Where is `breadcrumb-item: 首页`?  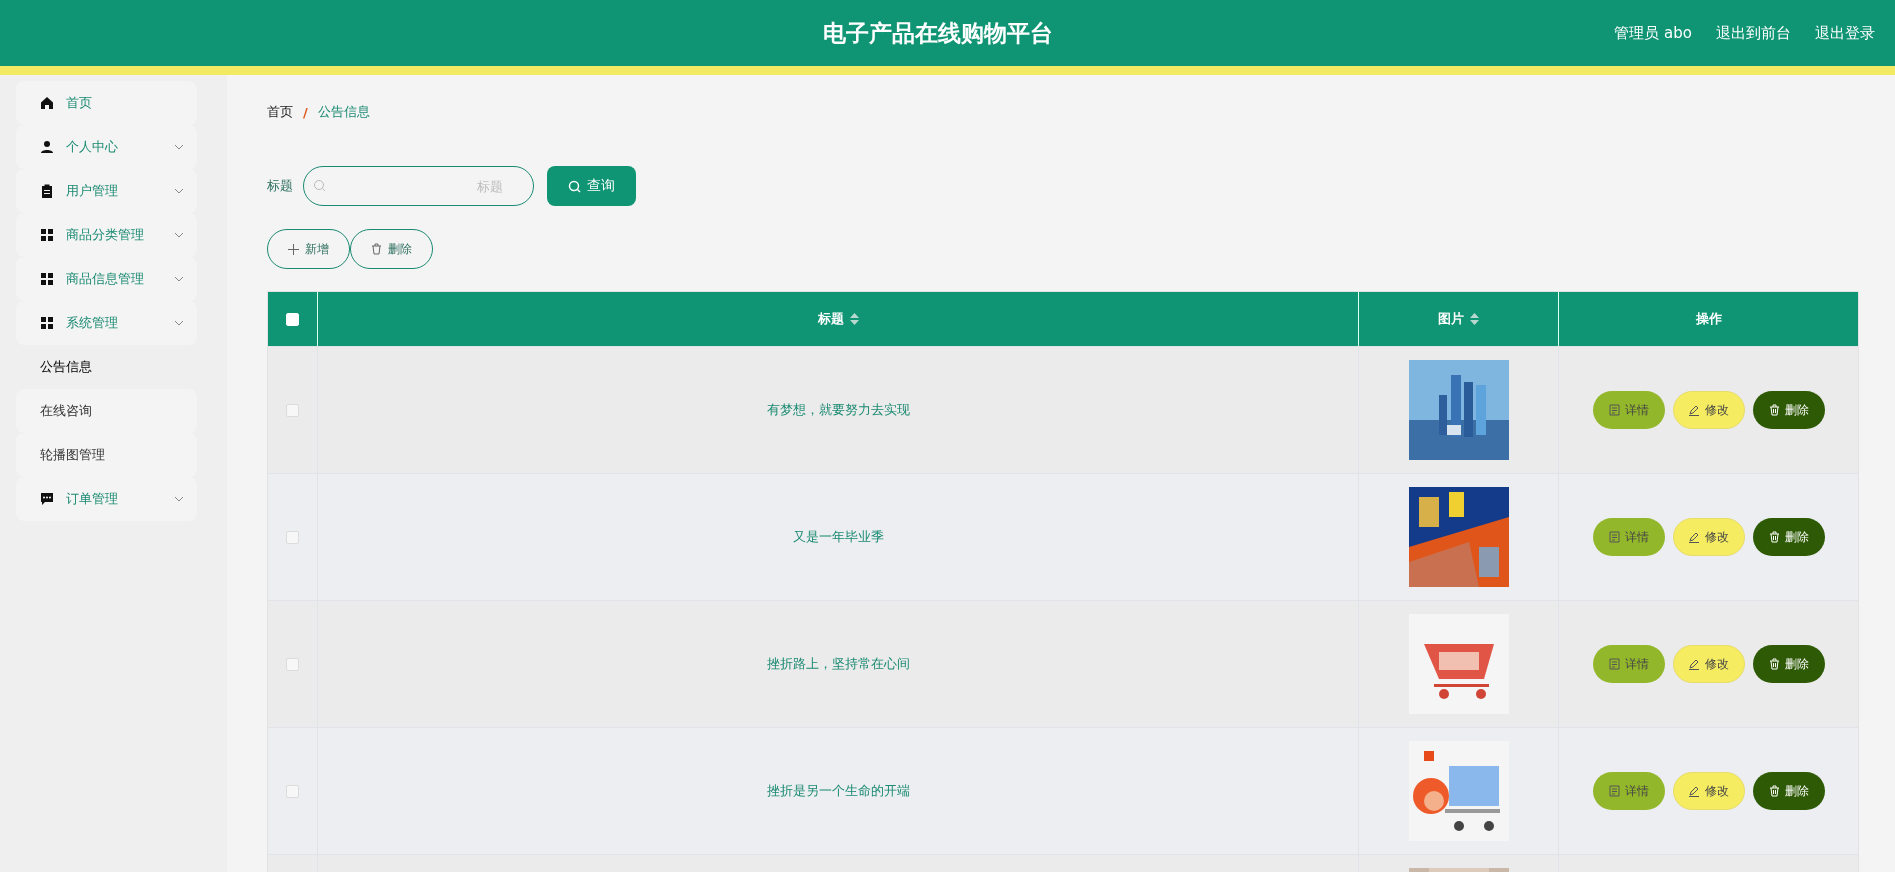
breadcrumb-item: 首页 is located at coordinates (280, 112).